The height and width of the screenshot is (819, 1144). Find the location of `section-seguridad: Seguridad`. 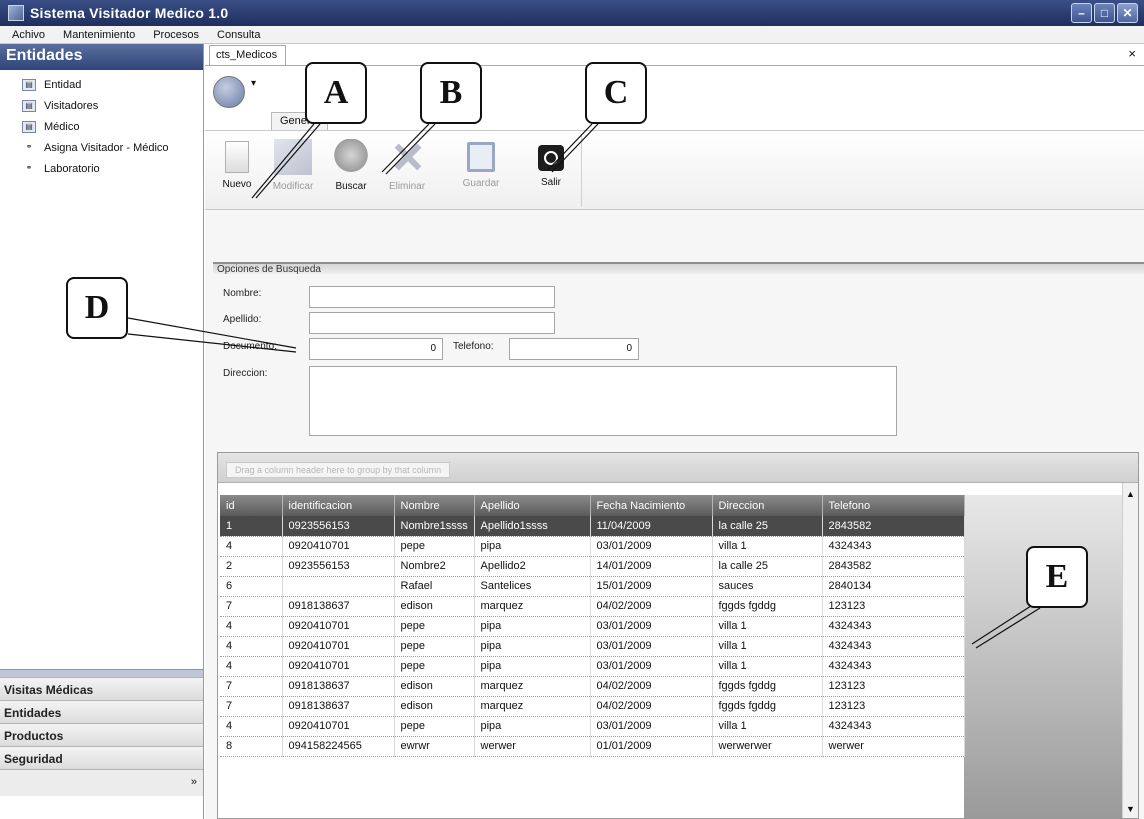

section-seguridad: Seguridad is located at coordinates (101, 757).